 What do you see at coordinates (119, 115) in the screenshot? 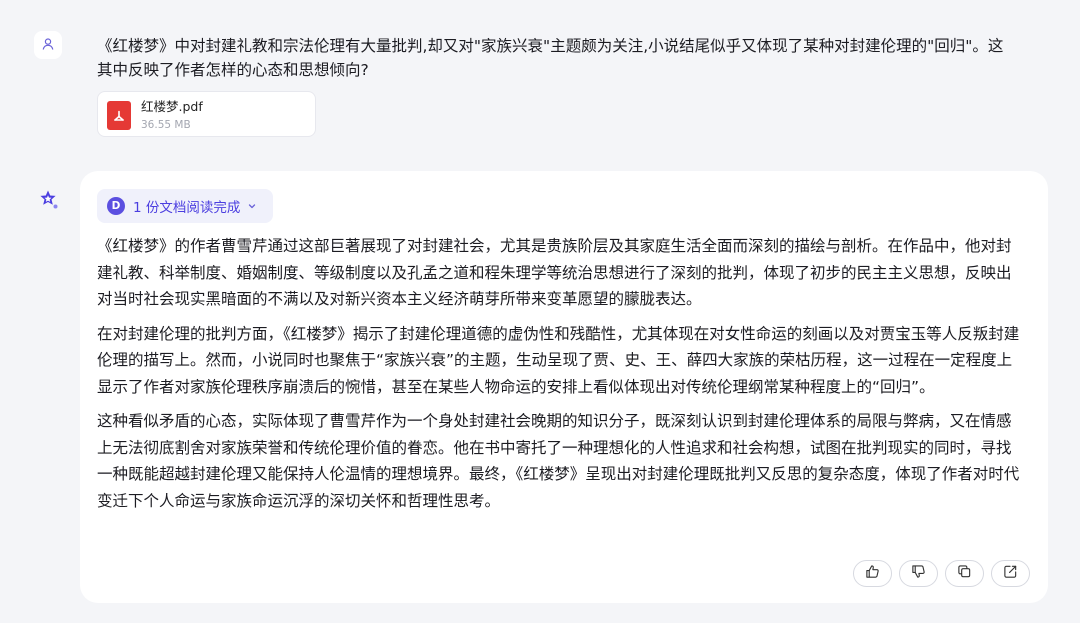
I see `pdf-icon` at bounding box center [119, 115].